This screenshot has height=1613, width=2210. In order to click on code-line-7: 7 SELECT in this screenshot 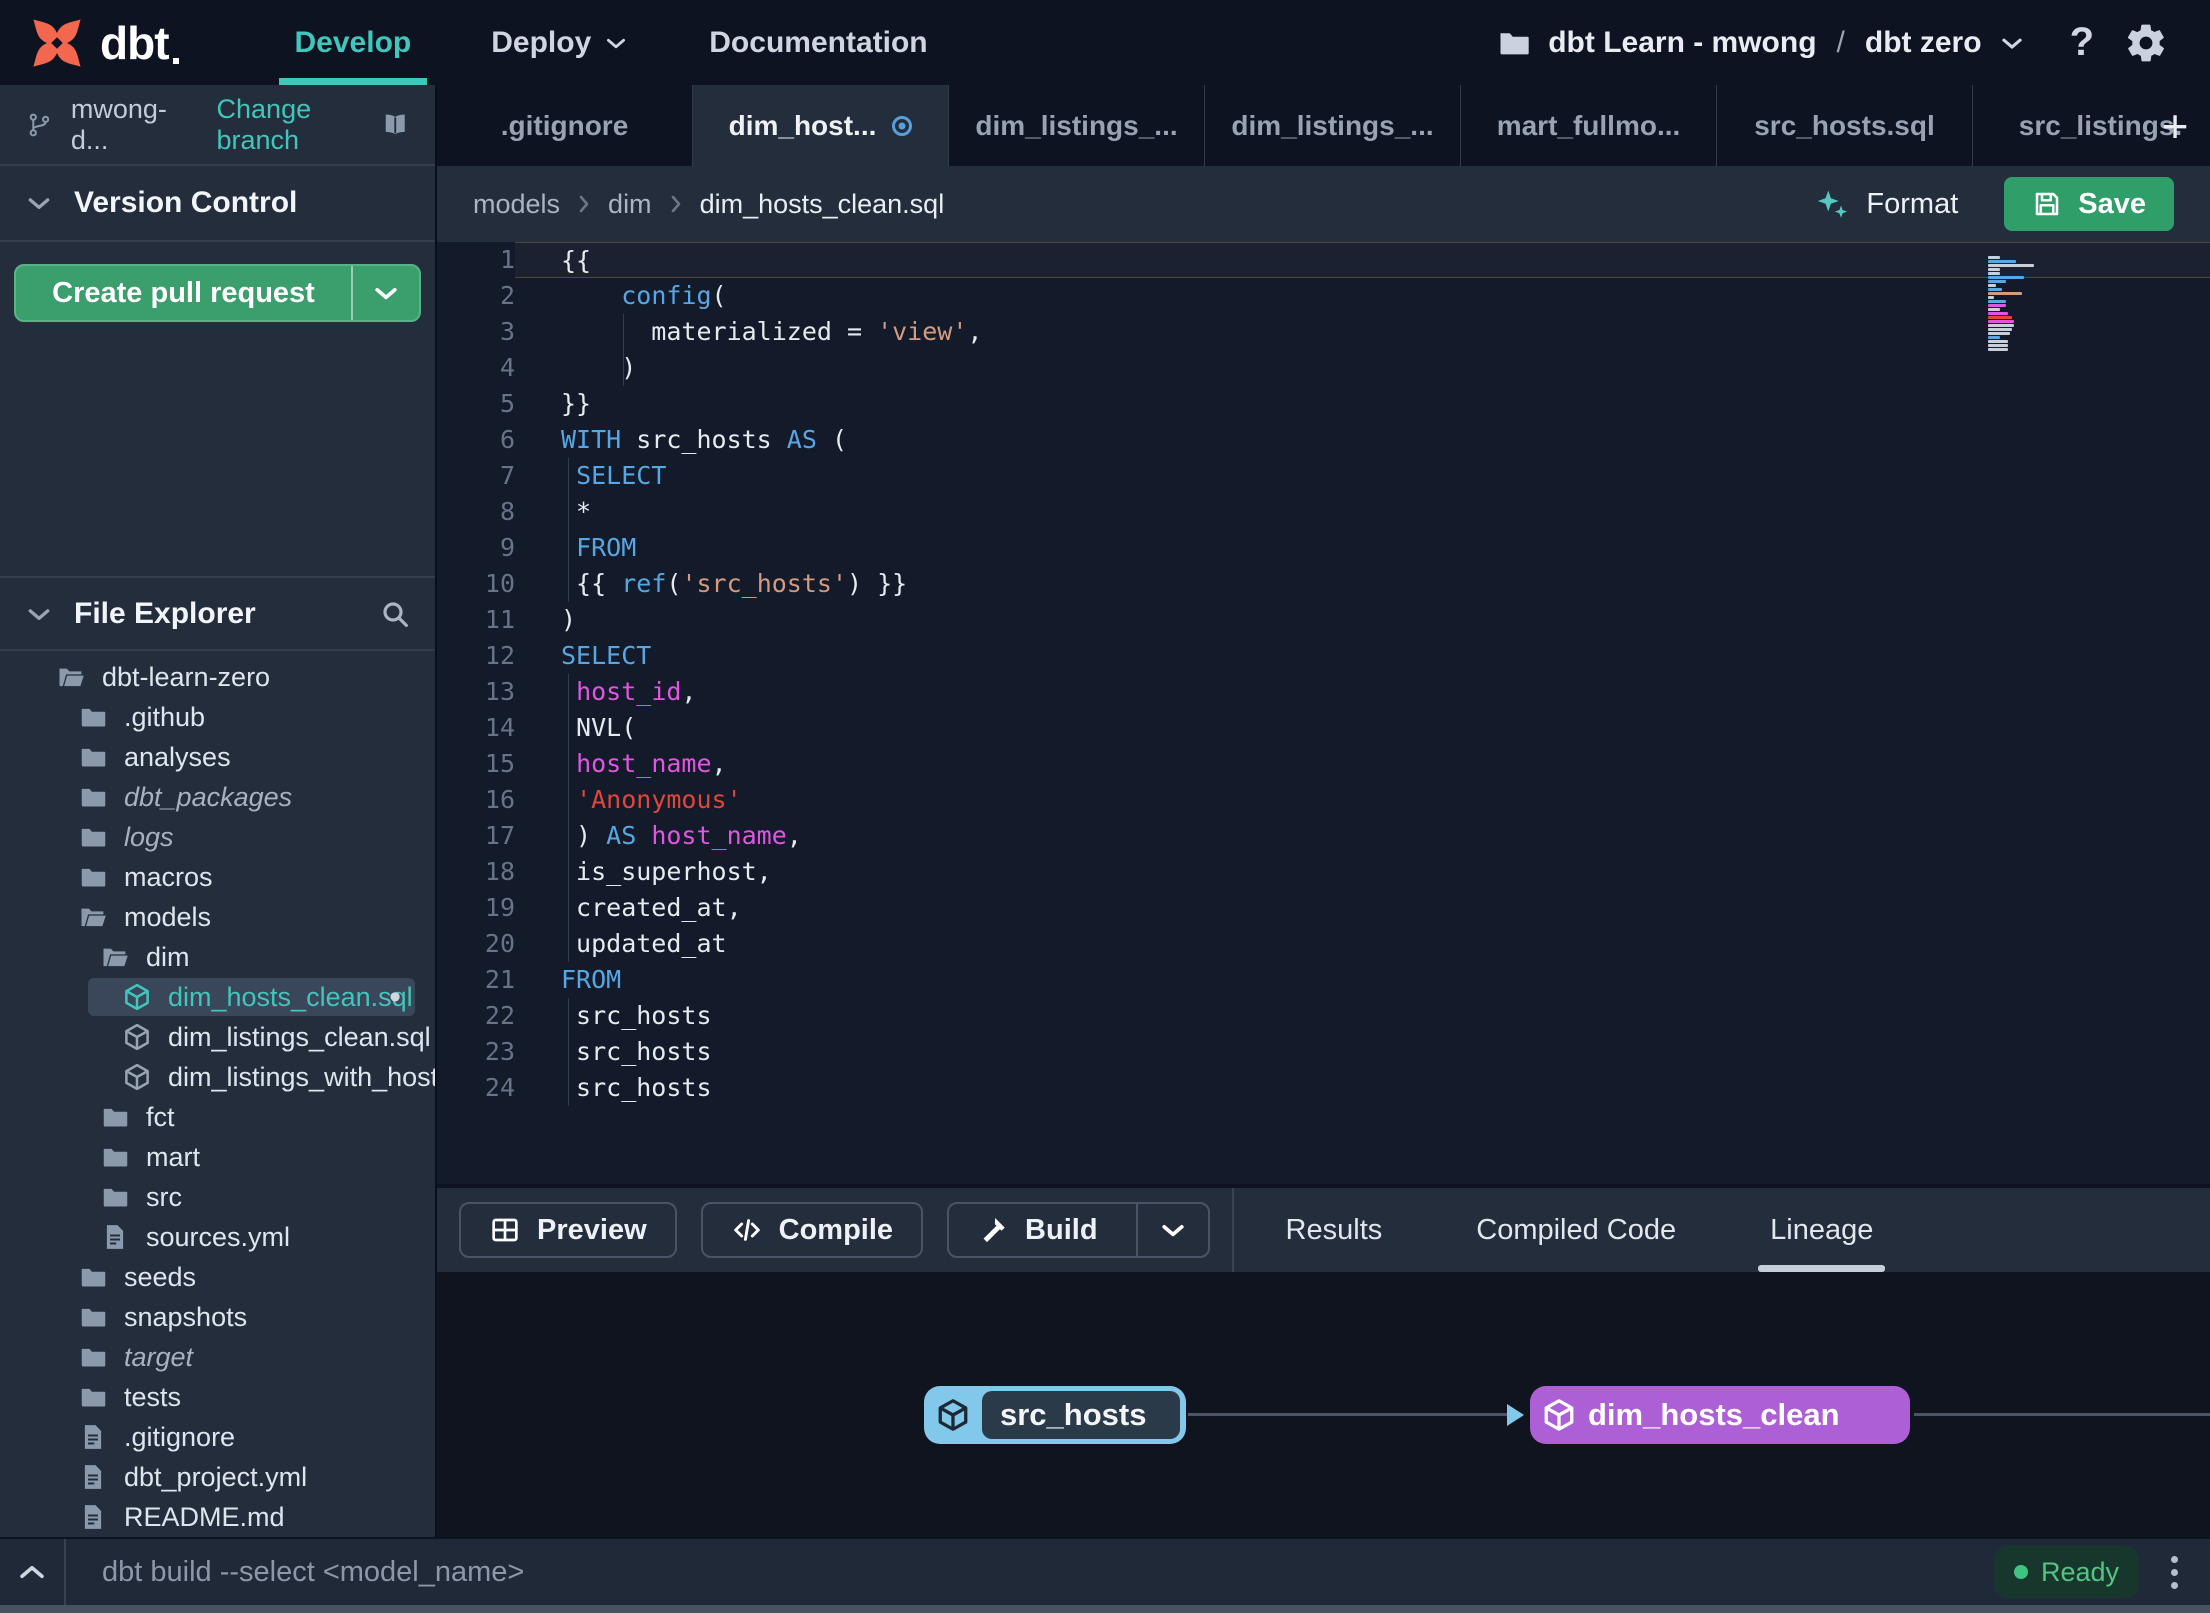, I will do `click(1323, 476)`.